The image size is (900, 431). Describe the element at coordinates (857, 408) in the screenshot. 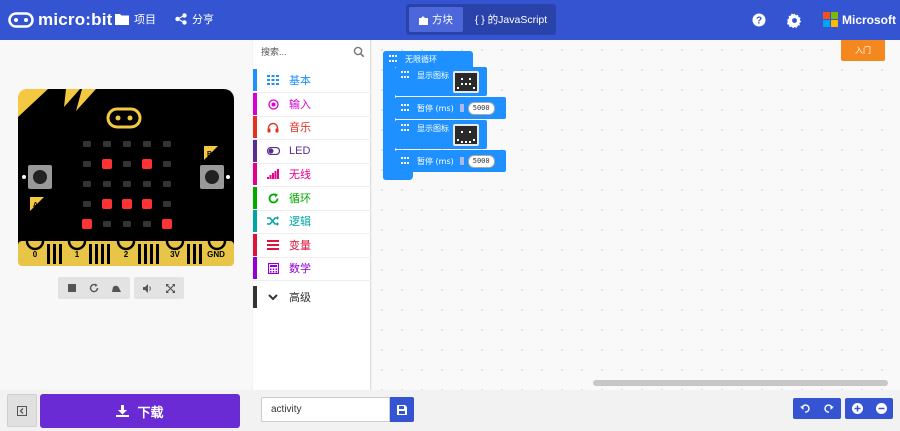

I see `zoom-in-button` at that location.